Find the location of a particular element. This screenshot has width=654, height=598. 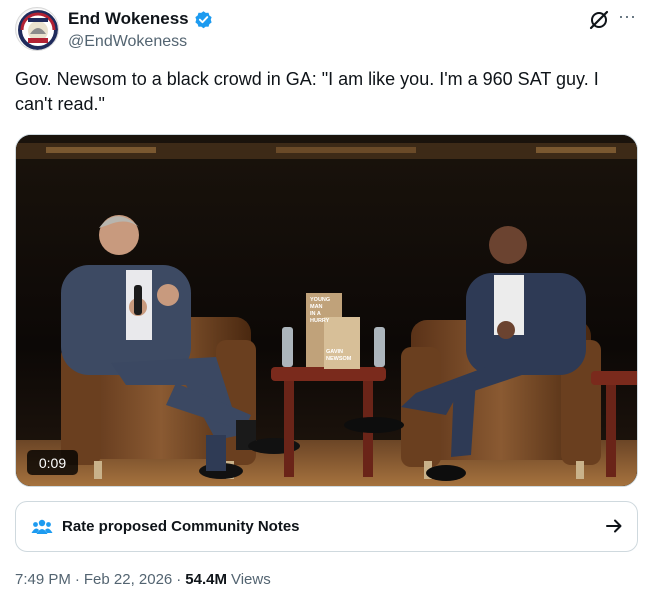

grok-icon is located at coordinates (599, 20).